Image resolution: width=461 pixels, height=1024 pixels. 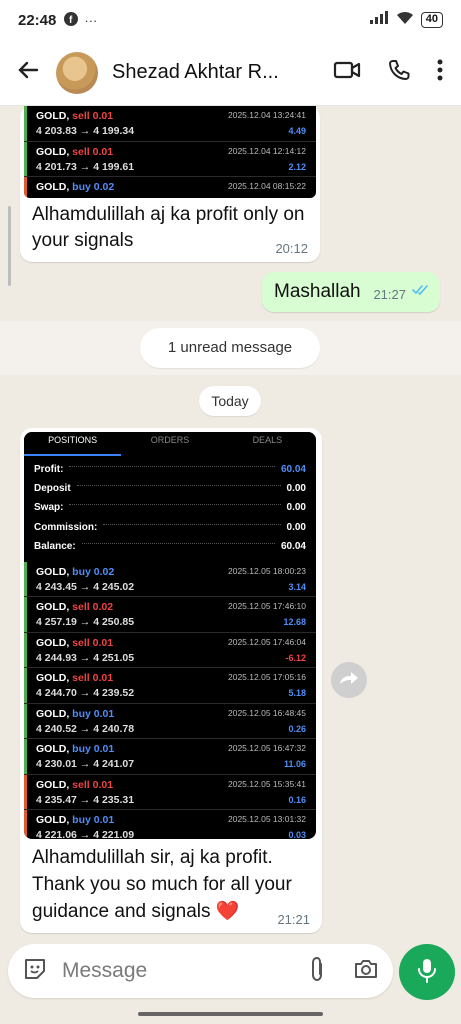 I want to click on more-vert-icon, so click(x=440, y=72).